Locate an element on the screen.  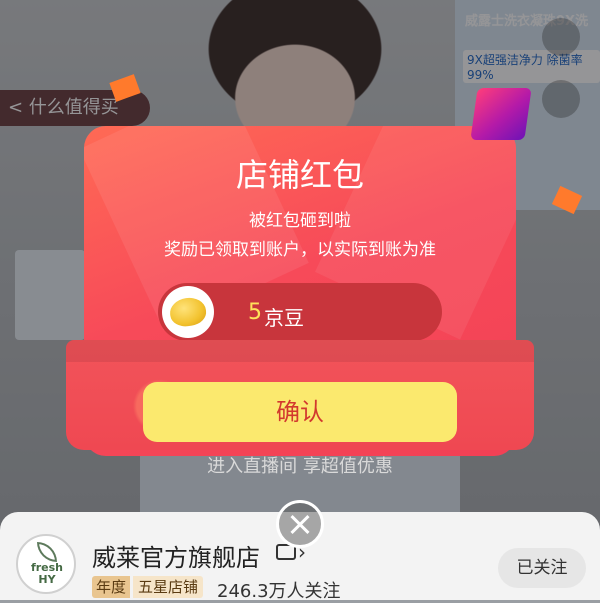
decorative-cube is located at coordinates (501, 114).